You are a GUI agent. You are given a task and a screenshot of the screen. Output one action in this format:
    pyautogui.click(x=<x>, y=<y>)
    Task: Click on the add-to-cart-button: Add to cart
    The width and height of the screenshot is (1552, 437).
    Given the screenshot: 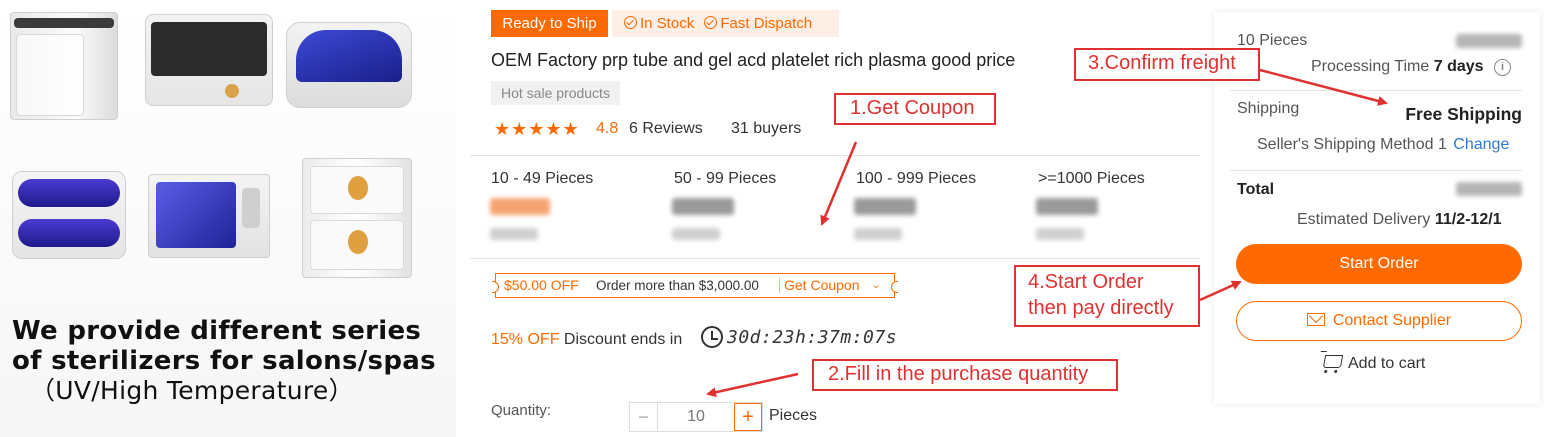 What is the action you would take?
    pyautogui.click(x=1374, y=364)
    